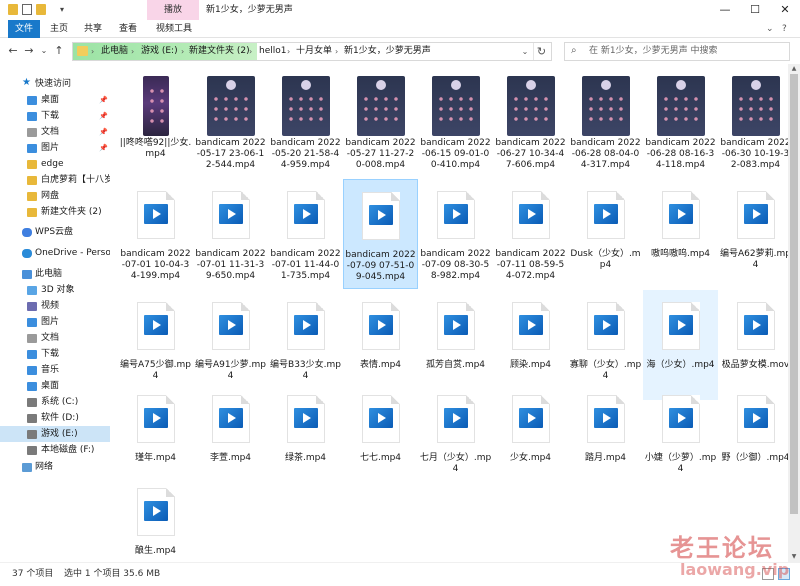 The width and height of the screenshot is (800, 586). Describe the element at coordinates (174, 29) in the screenshot. I see `tab-video-tools: 视频工具` at that location.